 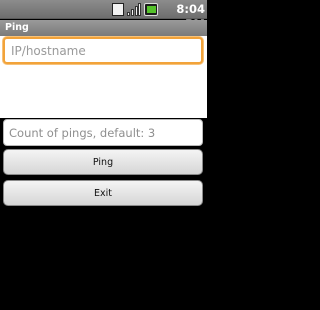 I want to click on status-time: 8:04 PM, so click(x=190, y=16).